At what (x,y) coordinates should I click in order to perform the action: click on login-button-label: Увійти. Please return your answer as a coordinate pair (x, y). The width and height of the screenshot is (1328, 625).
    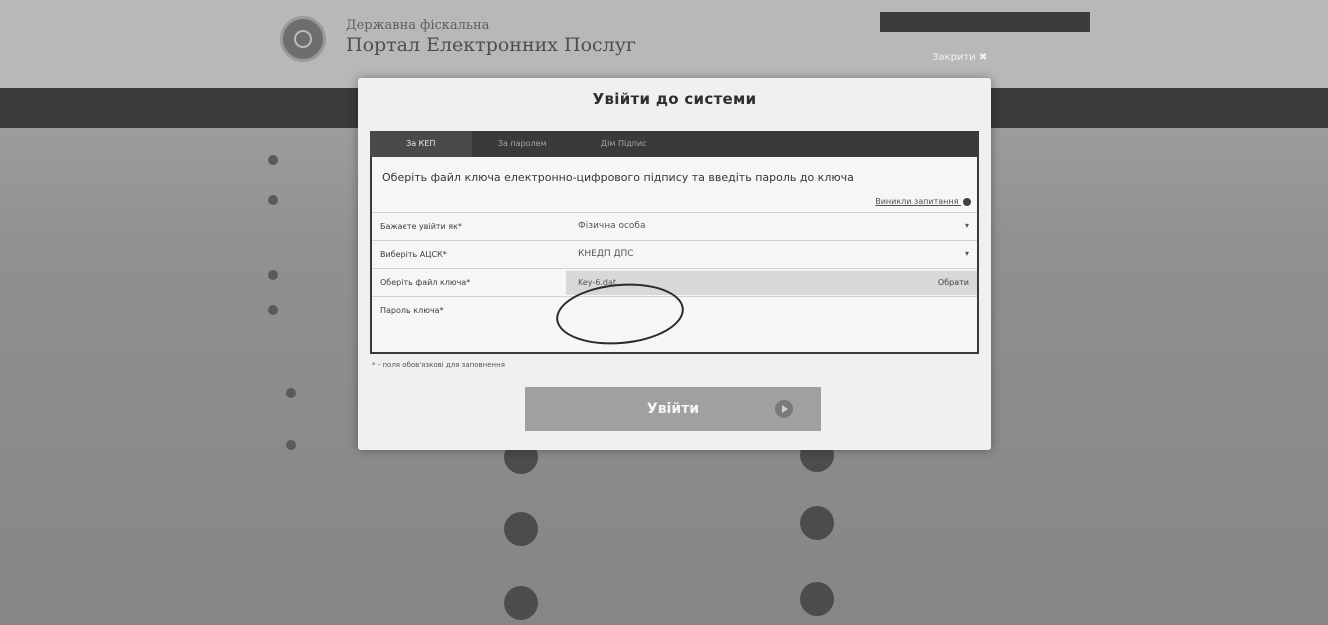
    Looking at the image, I should click on (673, 409).